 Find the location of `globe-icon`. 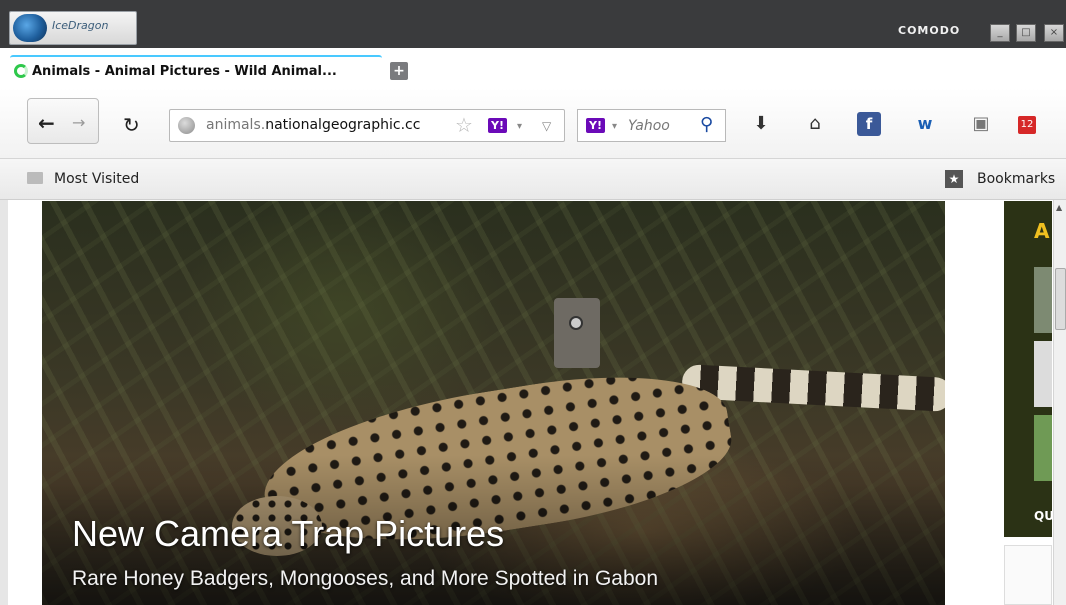

globe-icon is located at coordinates (186, 125).